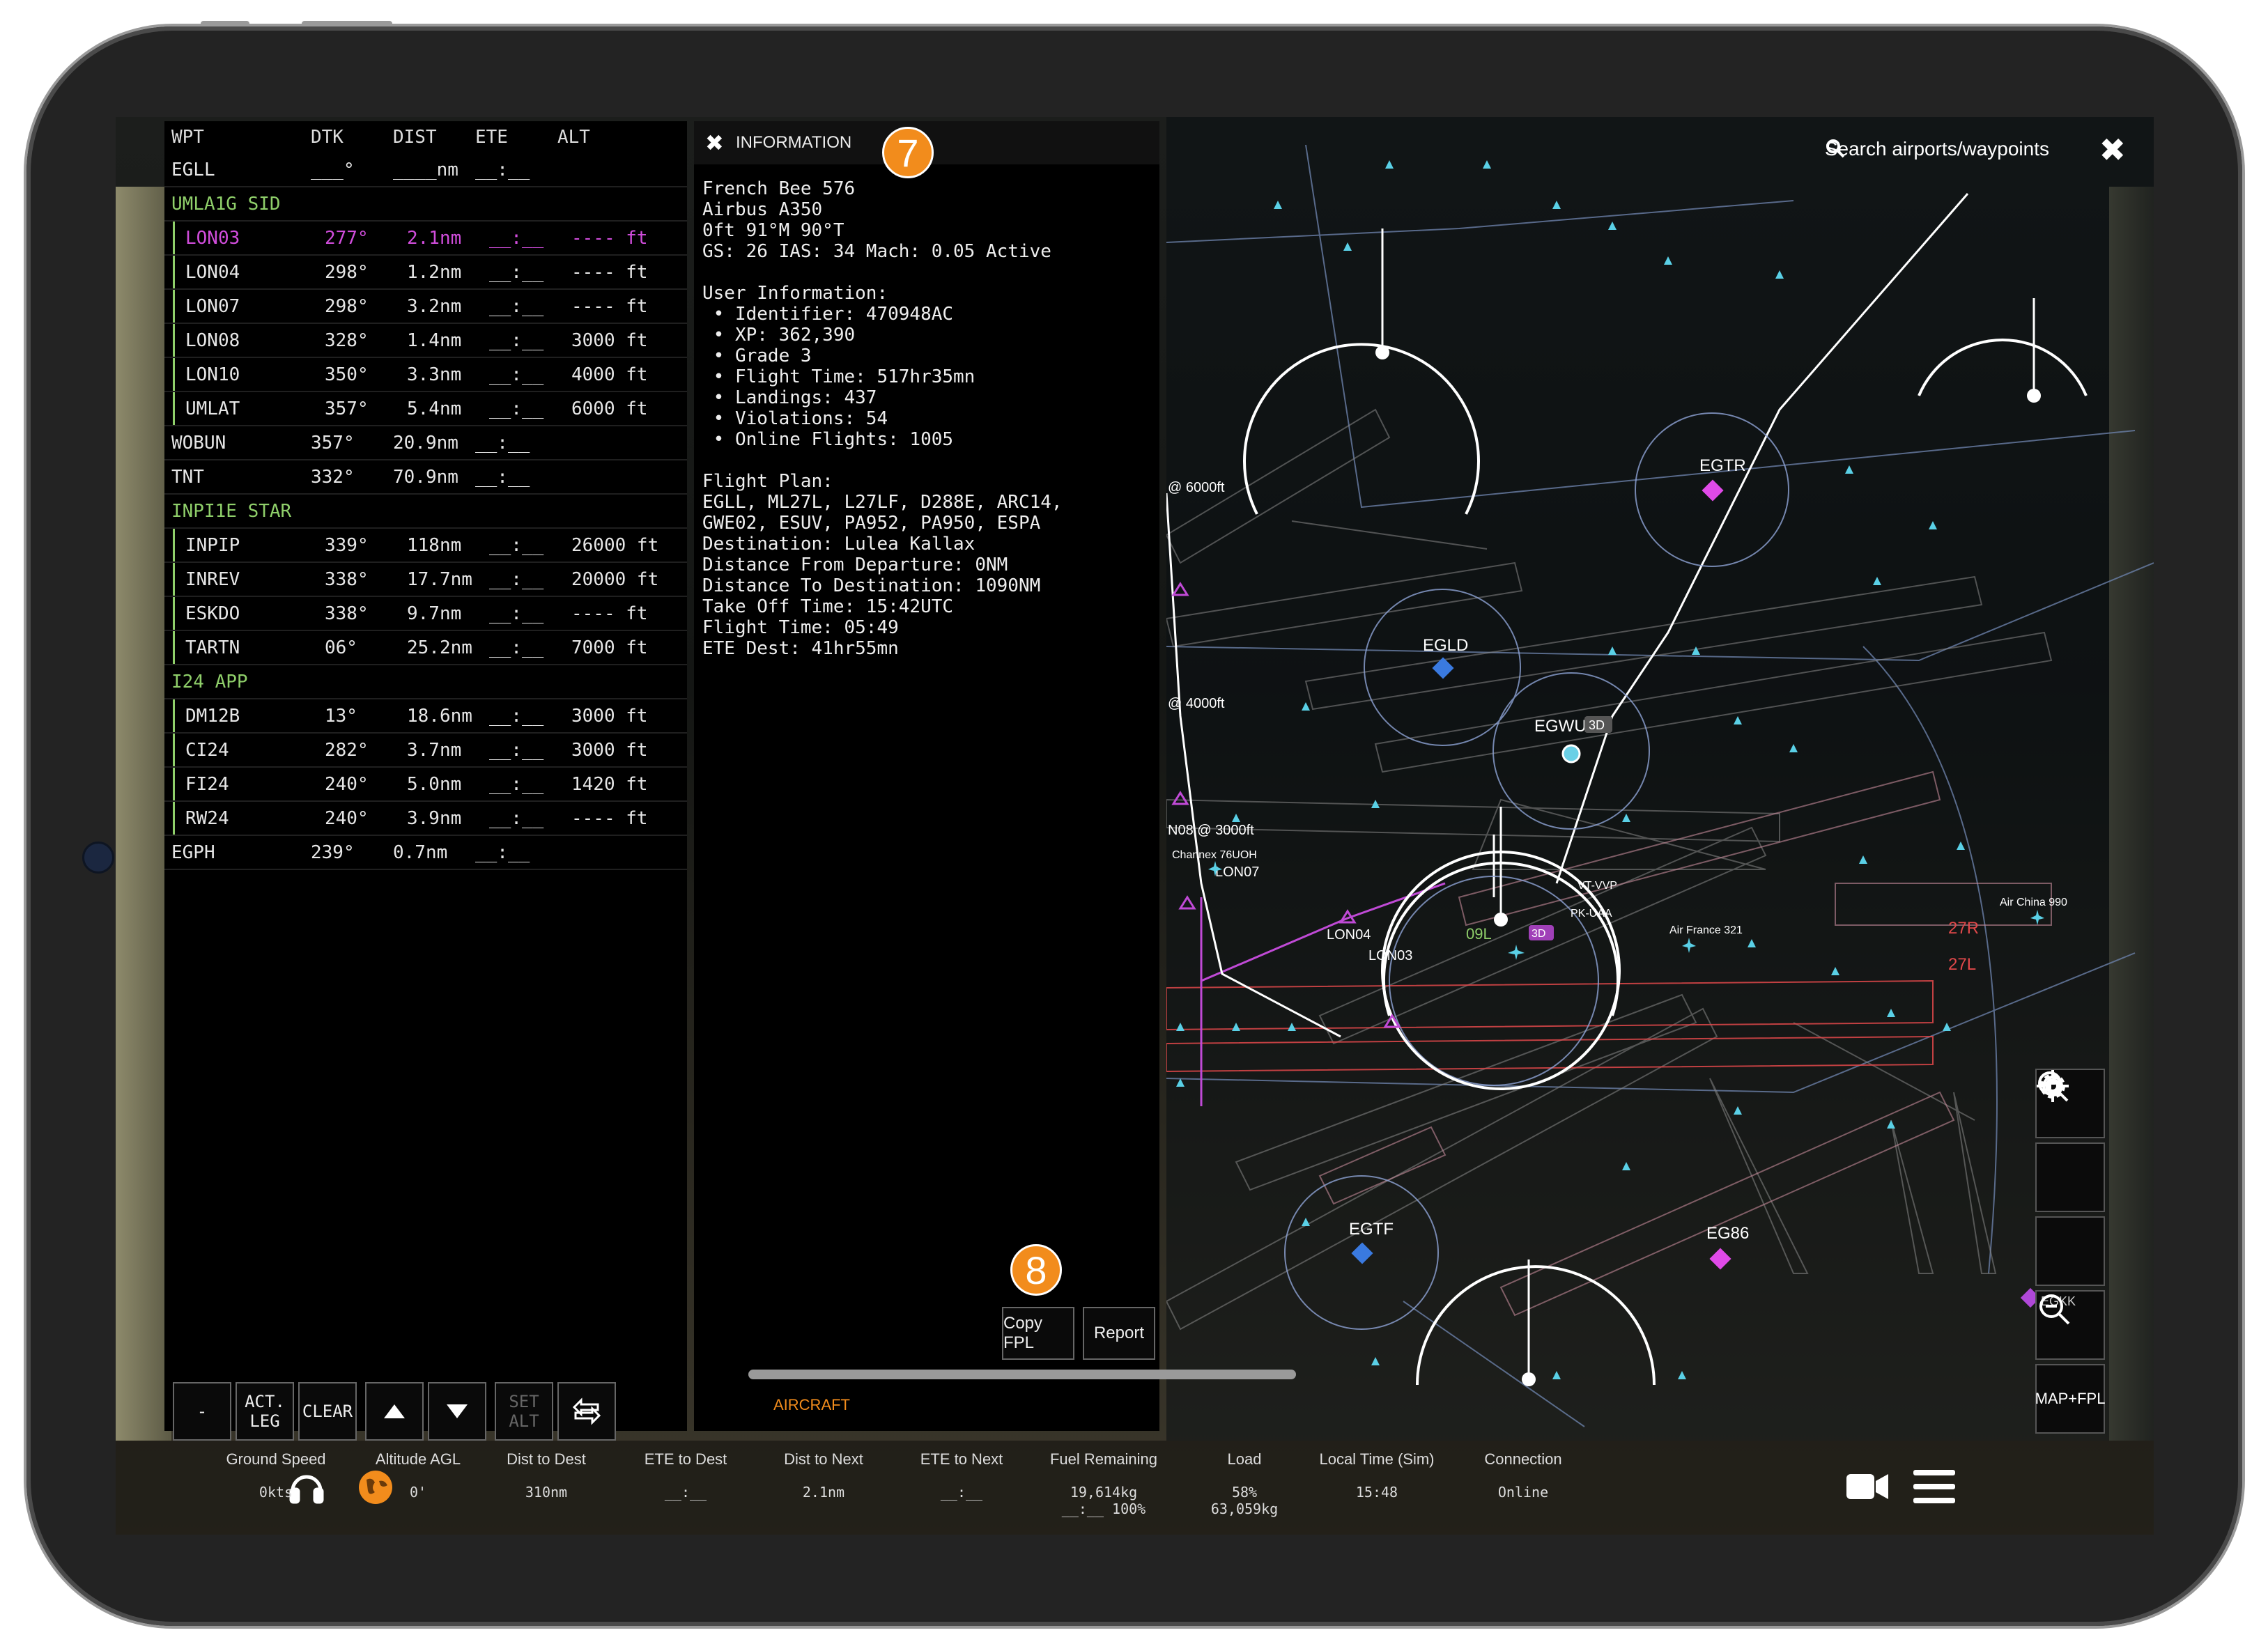 The width and height of the screenshot is (2268, 1651). What do you see at coordinates (715, 142) in the screenshot?
I see `close-info-icon: ✖` at bounding box center [715, 142].